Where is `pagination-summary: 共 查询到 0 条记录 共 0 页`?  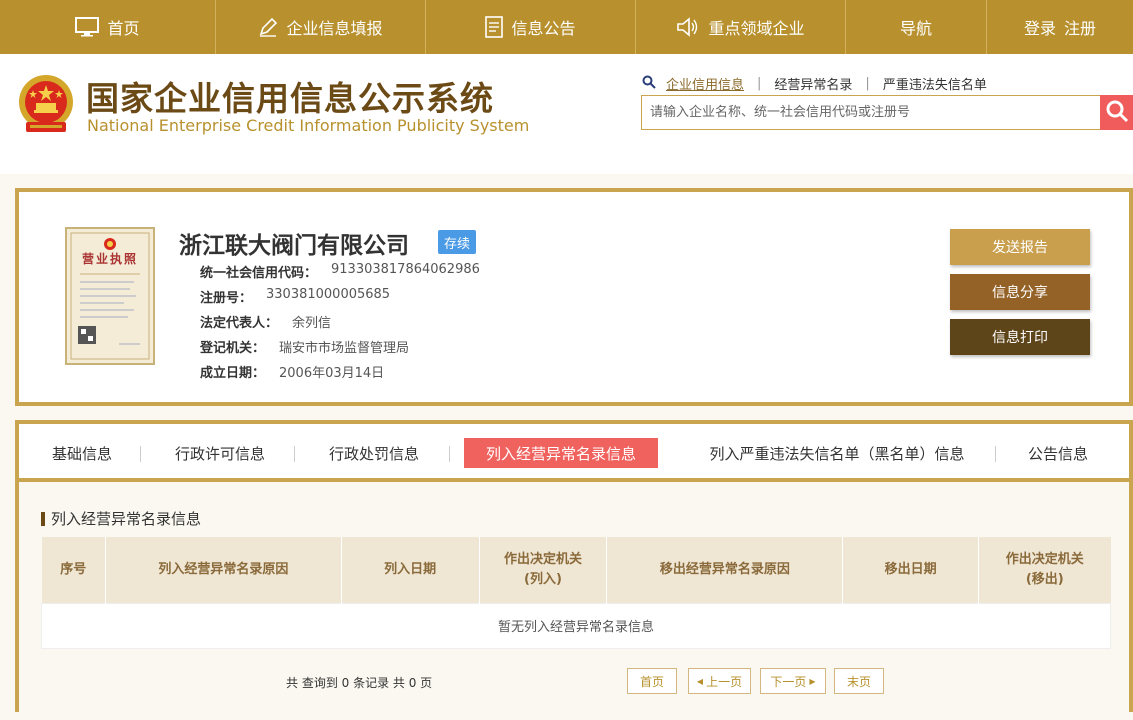 pagination-summary: 共 查询到 0 条记录 共 0 页 is located at coordinates (359, 683).